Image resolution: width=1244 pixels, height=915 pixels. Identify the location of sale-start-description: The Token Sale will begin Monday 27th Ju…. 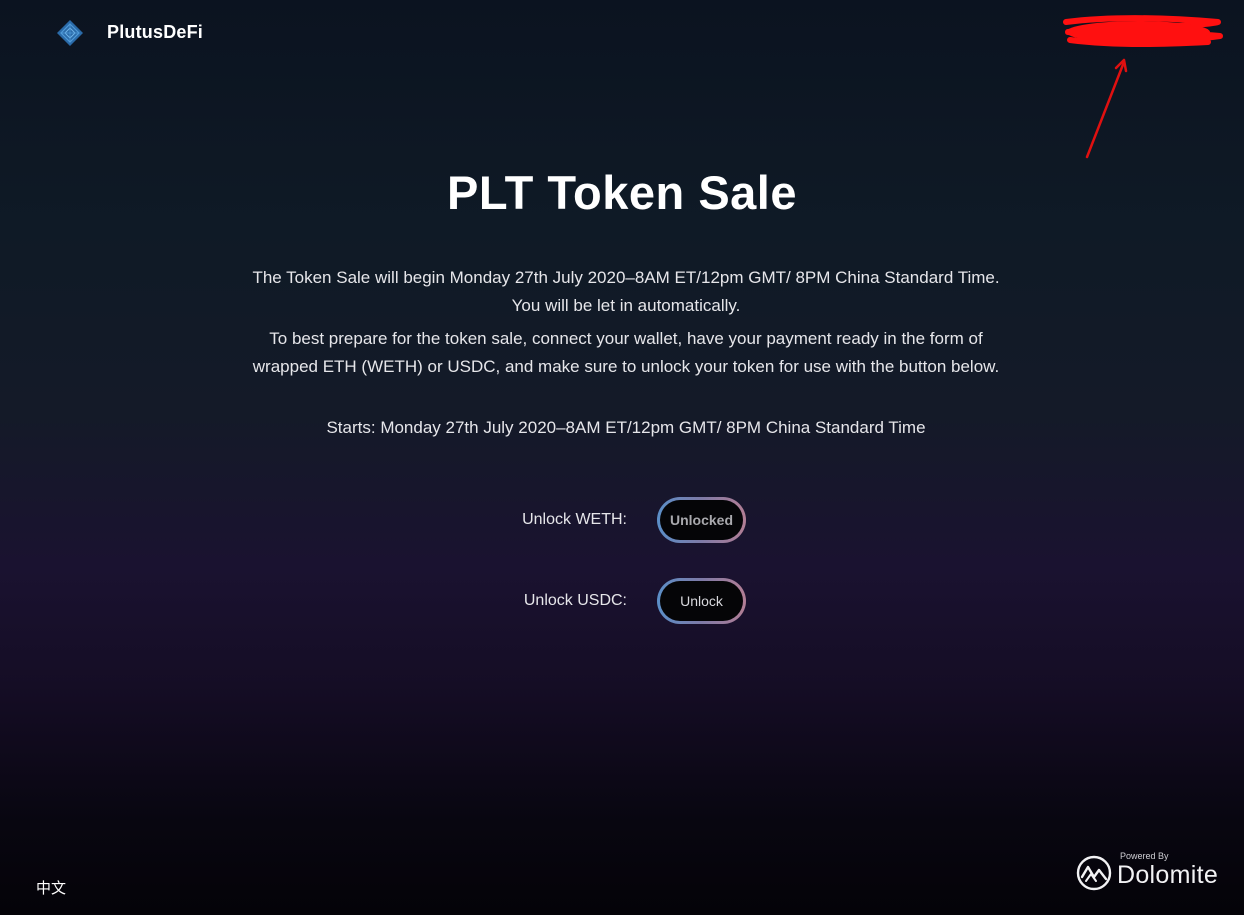
(626, 291).